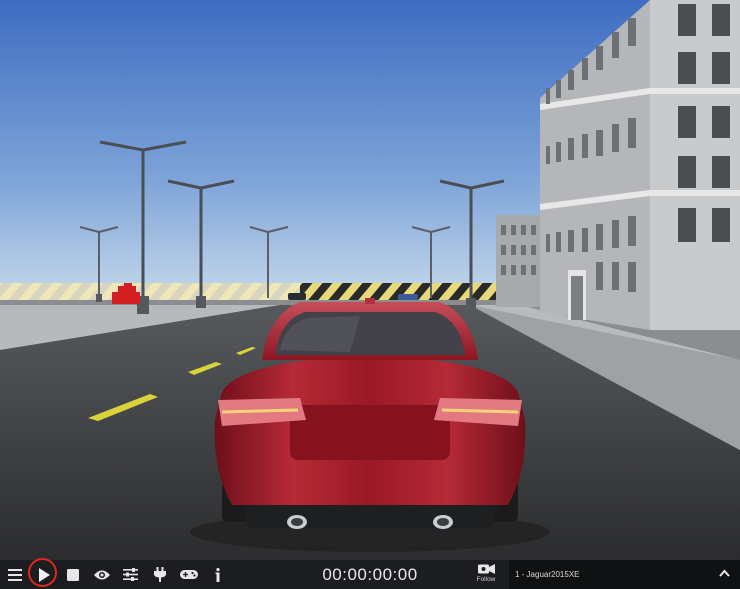 The image size is (740, 589). I want to click on plug-icon, so click(159, 574).